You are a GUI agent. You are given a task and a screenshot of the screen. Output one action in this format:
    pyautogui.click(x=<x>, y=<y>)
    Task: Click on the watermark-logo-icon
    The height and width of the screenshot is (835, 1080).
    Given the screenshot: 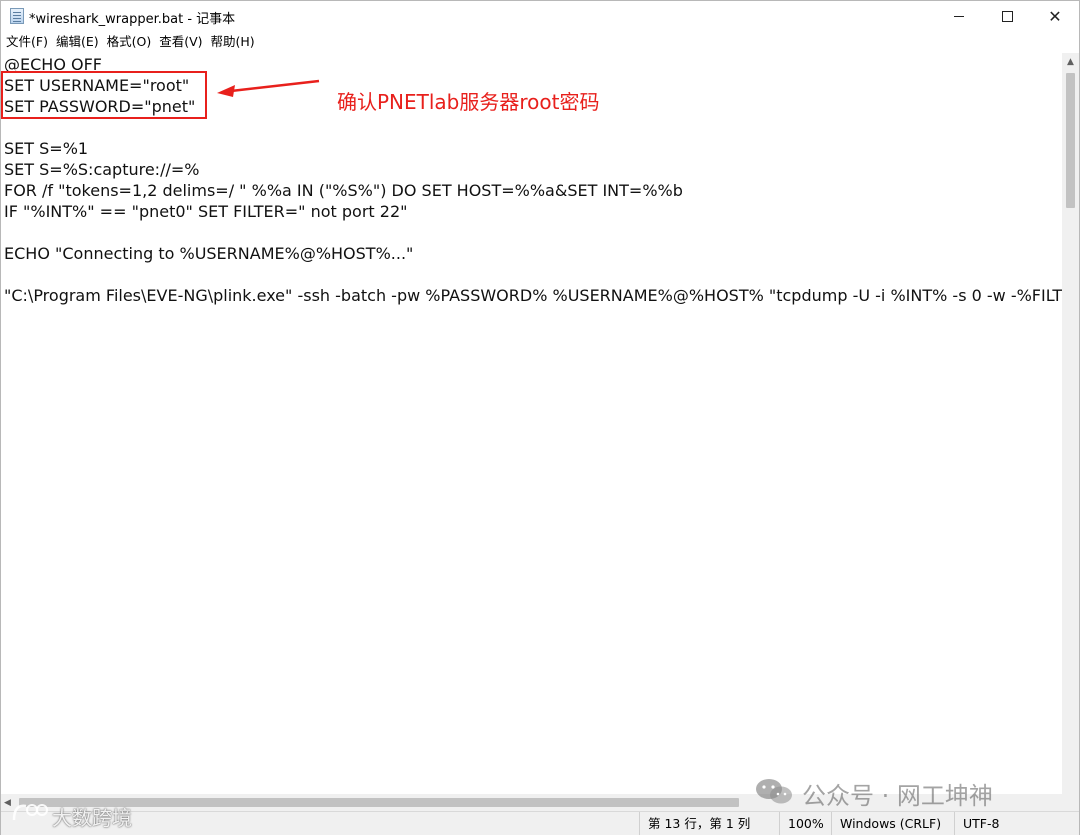 What is the action you would take?
    pyautogui.click(x=30, y=812)
    